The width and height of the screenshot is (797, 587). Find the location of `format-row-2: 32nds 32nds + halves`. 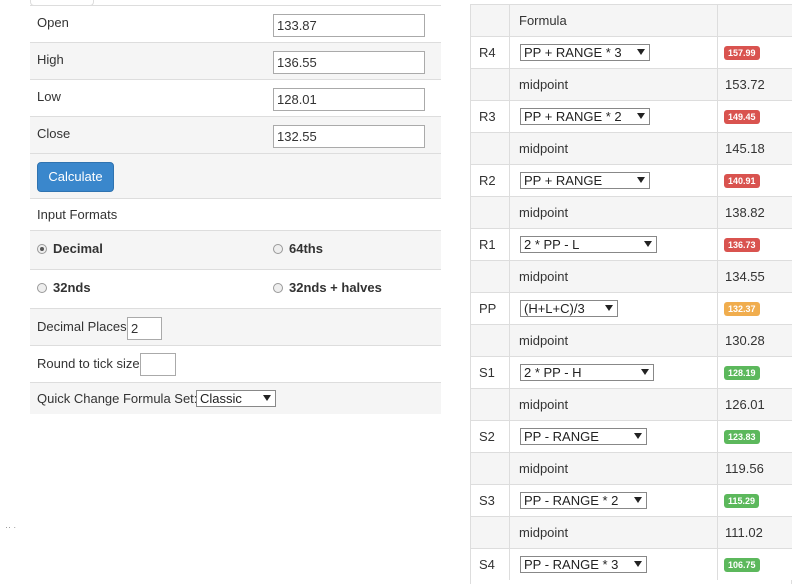

format-row-2: 32nds 32nds + halves is located at coordinates (235, 289).